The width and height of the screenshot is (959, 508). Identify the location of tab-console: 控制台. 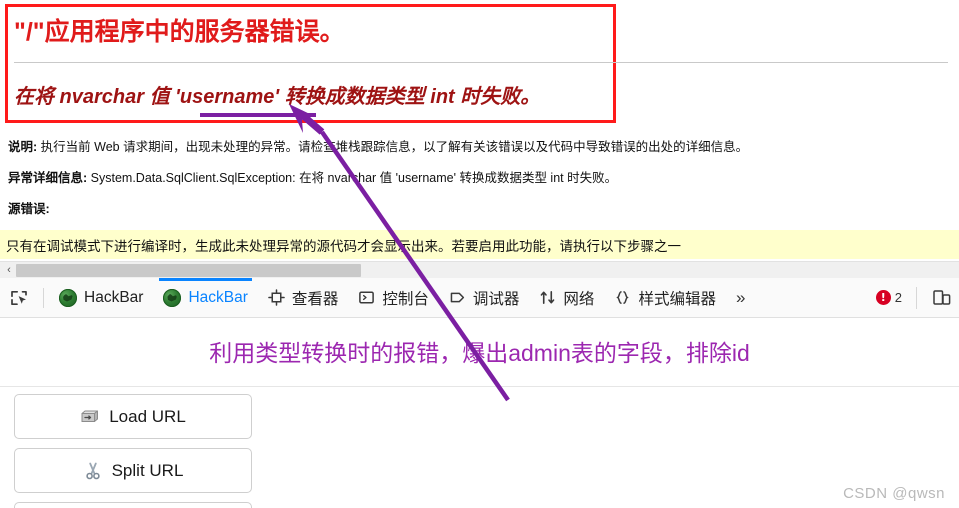
(393, 298).